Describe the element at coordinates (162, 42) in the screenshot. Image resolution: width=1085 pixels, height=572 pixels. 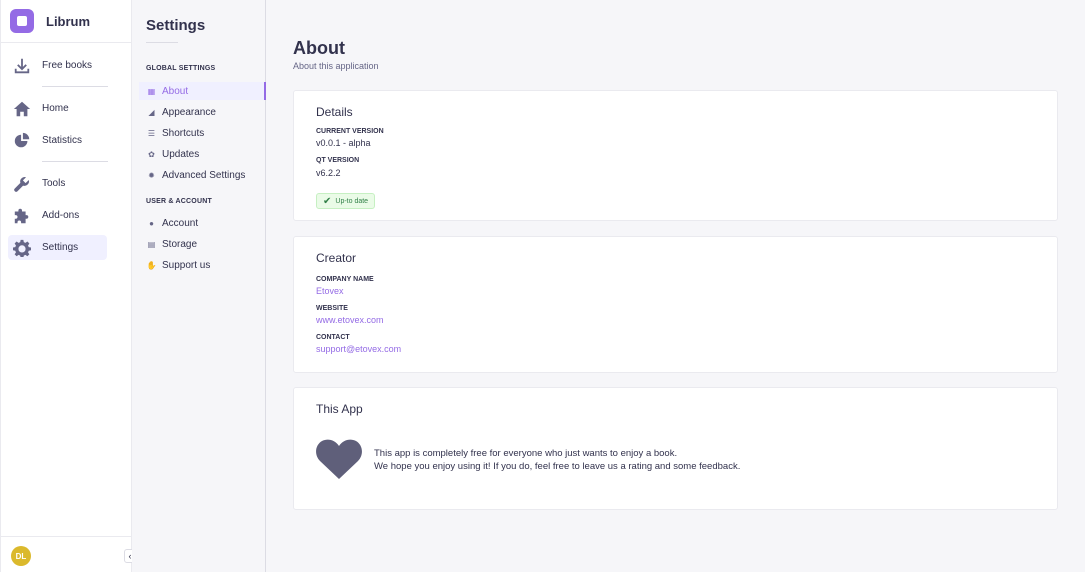
I see `divider` at that location.